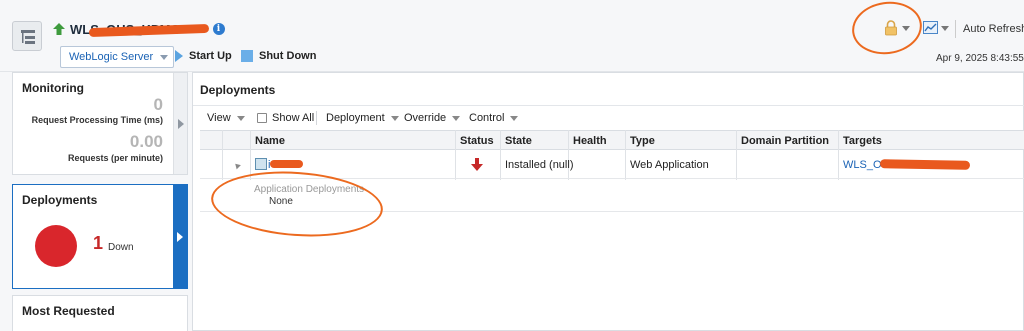  Describe the element at coordinates (158, 104) in the screenshot. I see `request-processing-value: 0` at that location.